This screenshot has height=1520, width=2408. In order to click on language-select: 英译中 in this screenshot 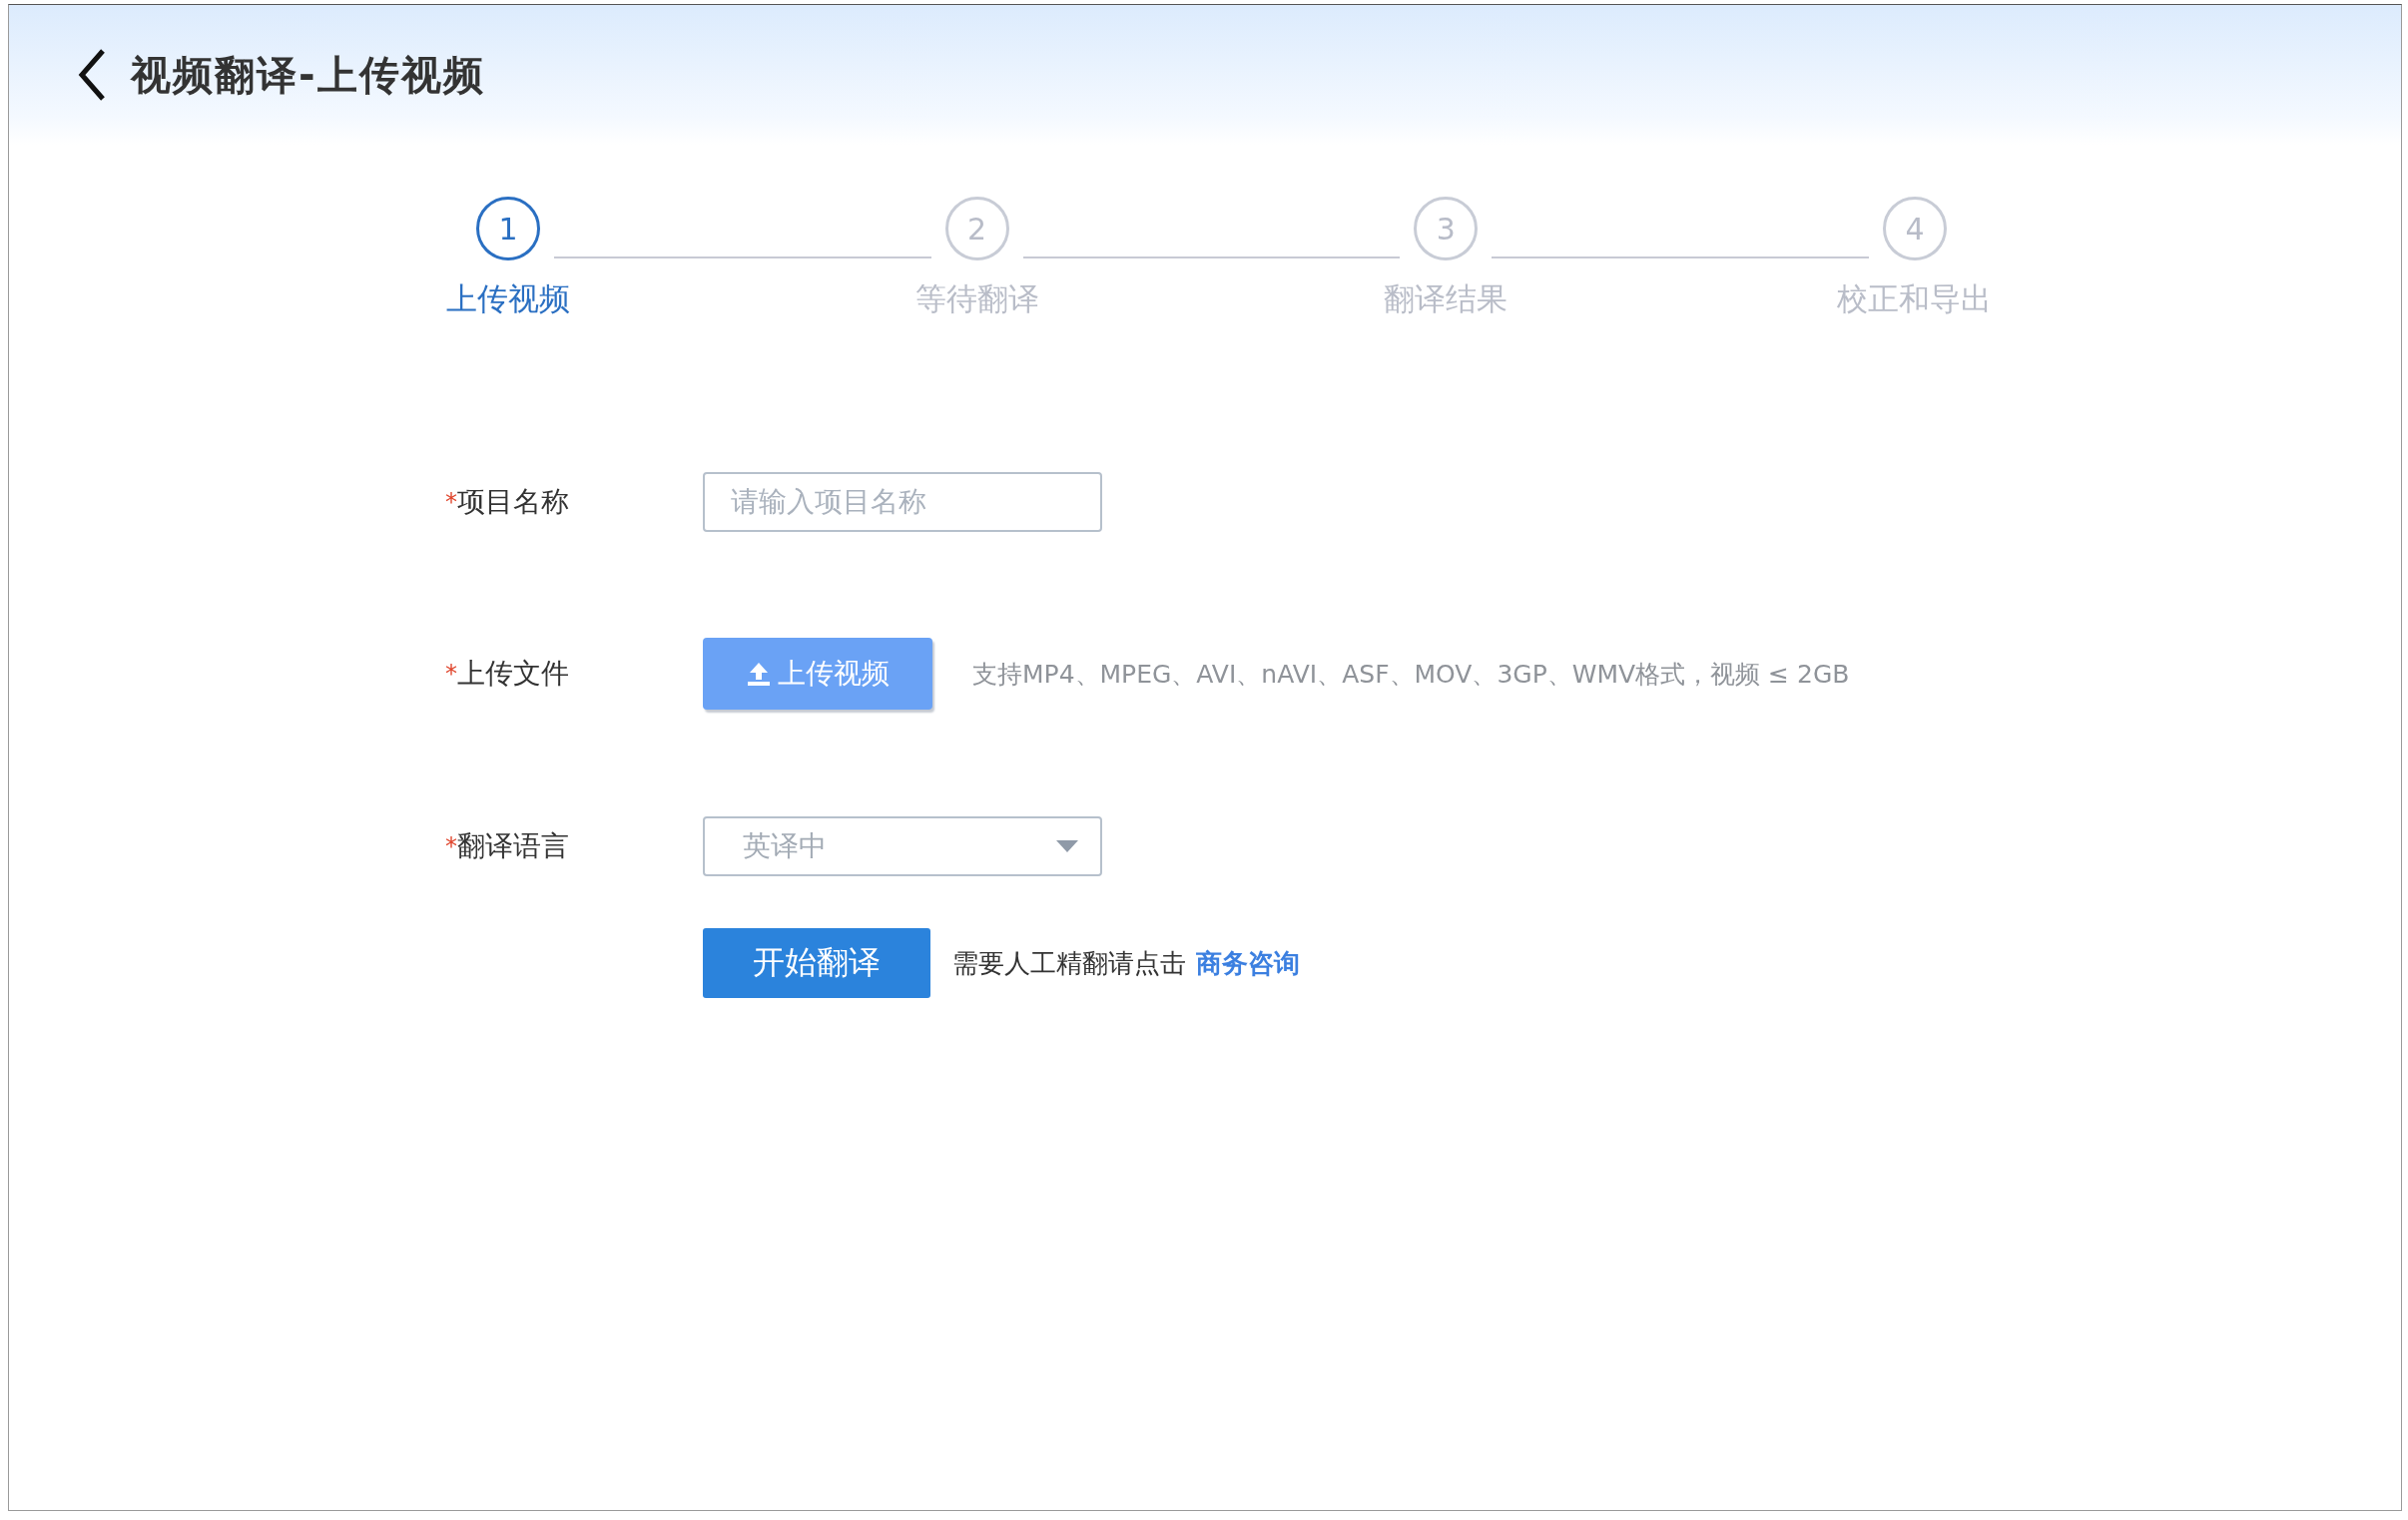, I will do `click(903, 845)`.